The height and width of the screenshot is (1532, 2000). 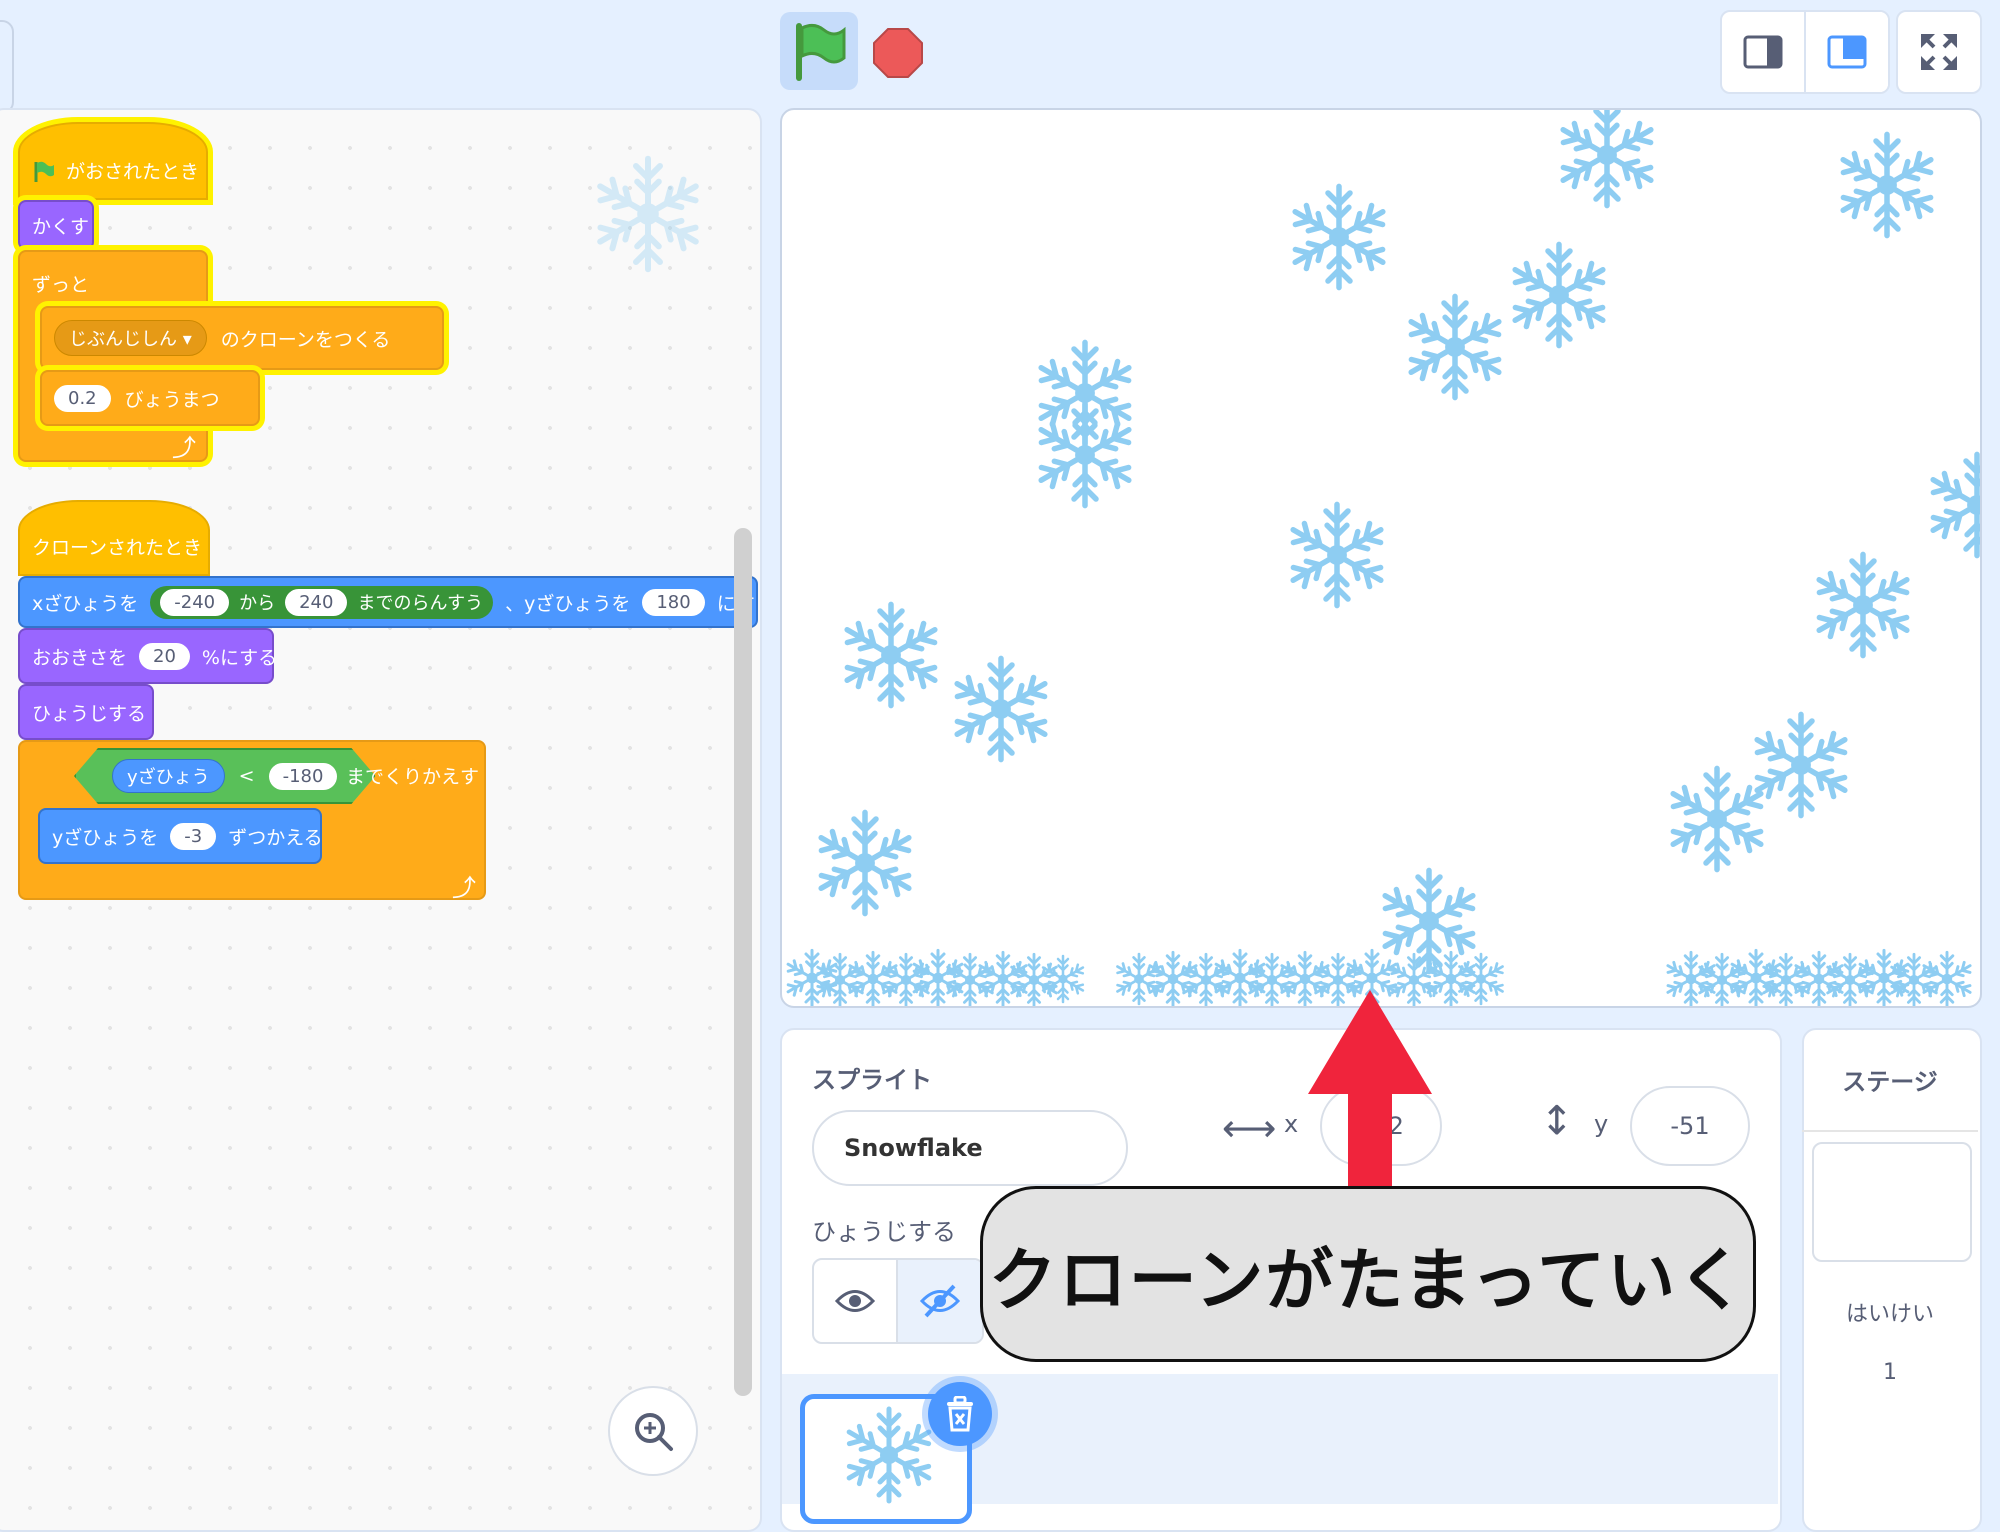 I want to click on stage-panel-title: ステージ, so click(x=1890, y=1082).